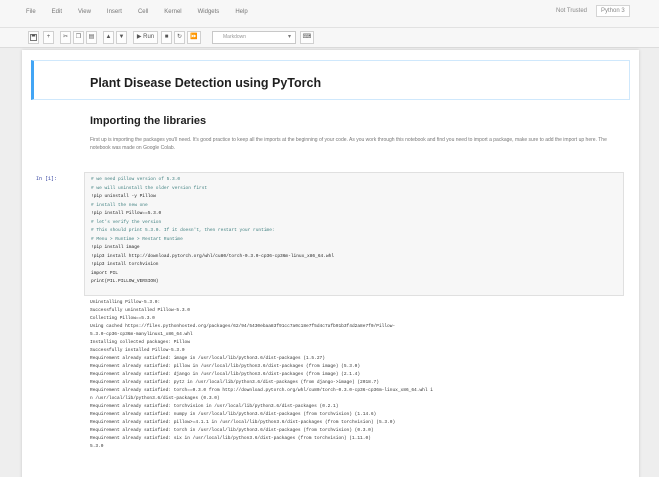 Image resolution: width=659 pixels, height=477 pixels. Describe the element at coordinates (125, 281) in the screenshot. I see `code-line: print(PIL.PILLOW_VERSION)` at that location.